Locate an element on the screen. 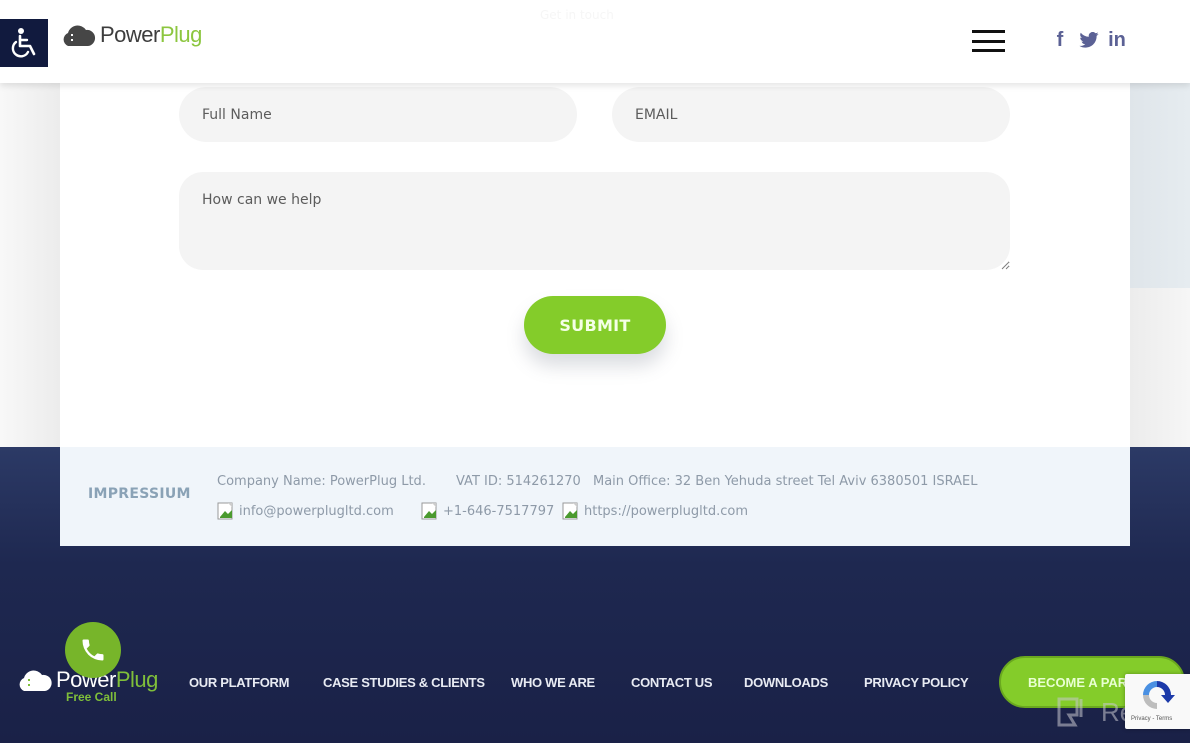 This screenshot has width=1190, height=743. logo-text: PowerPlug is located at coordinates (151, 34).